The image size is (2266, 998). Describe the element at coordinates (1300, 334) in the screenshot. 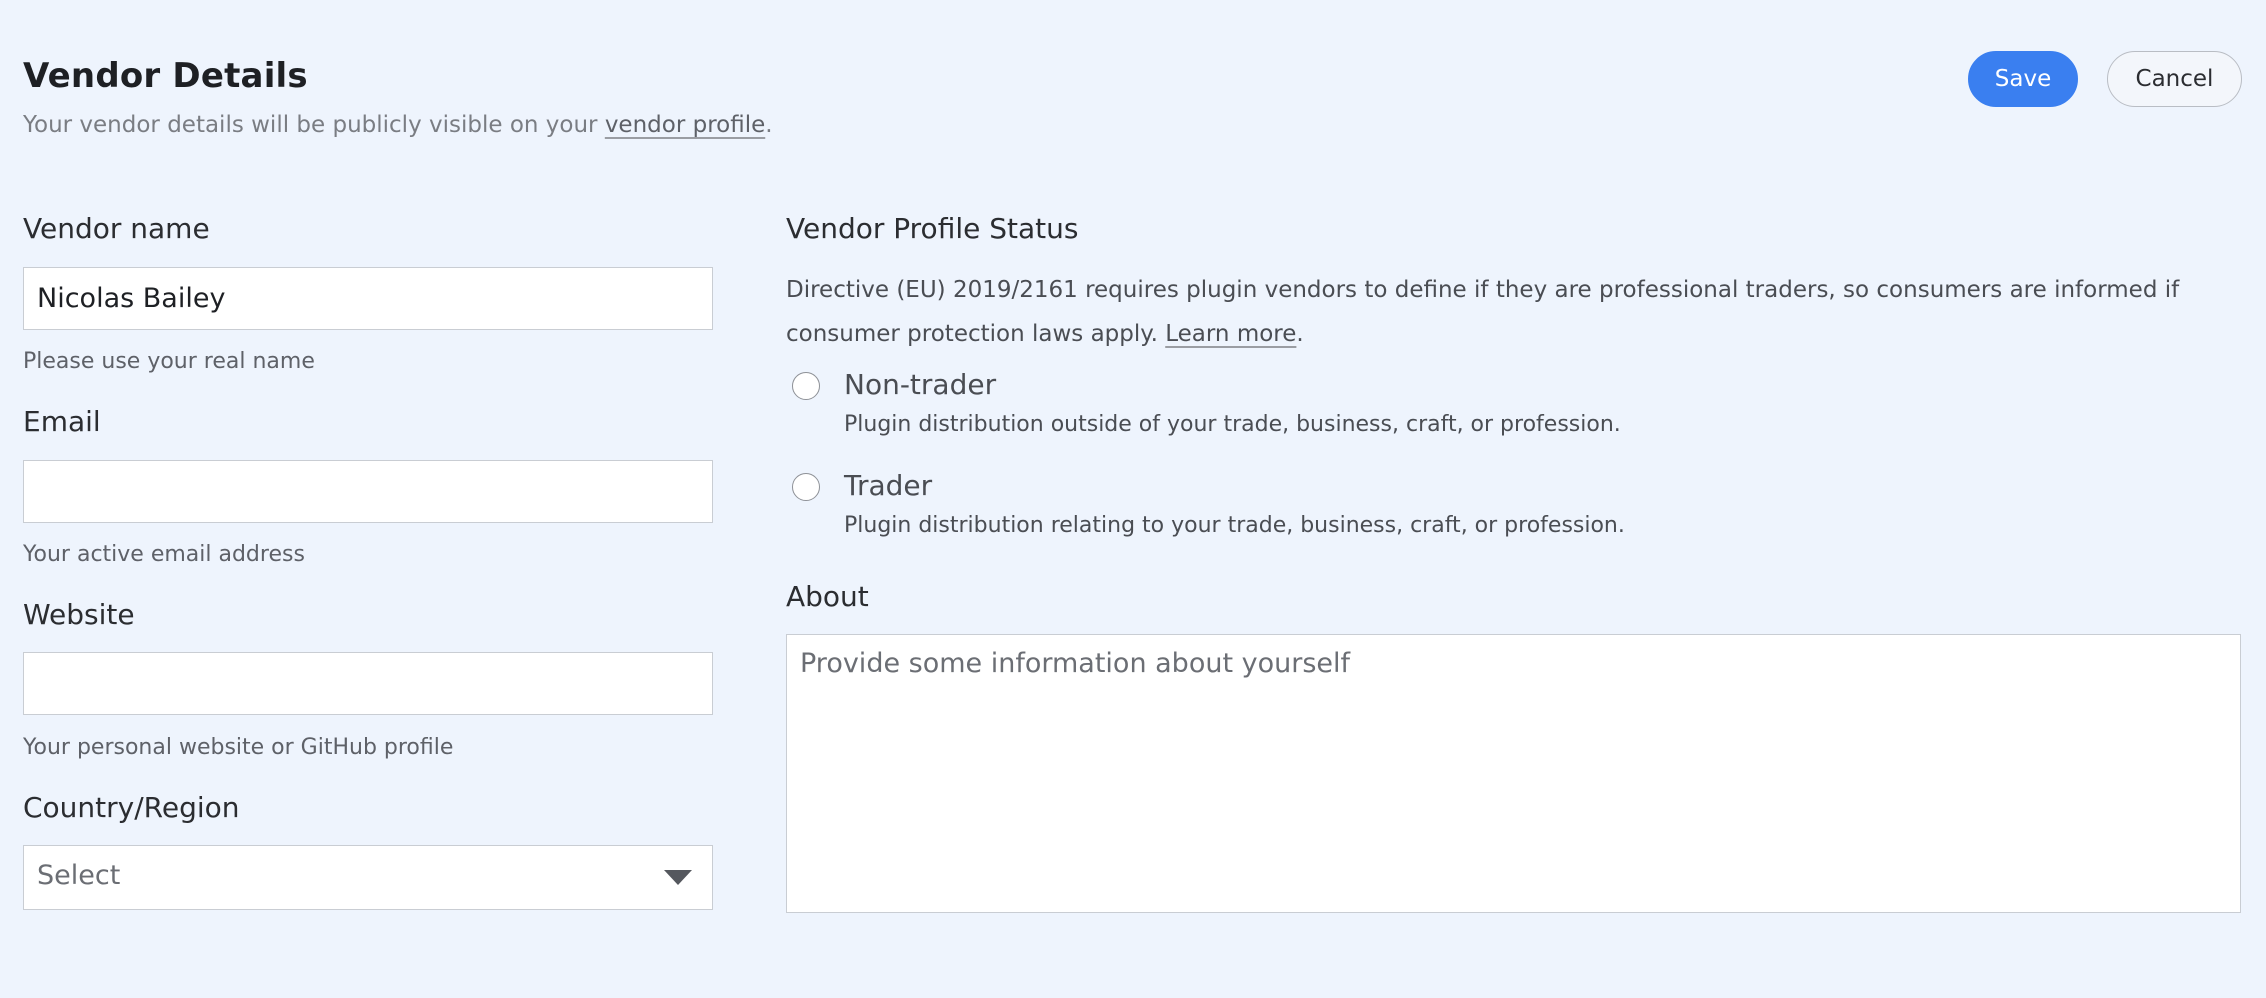

I see `directive-period: .` at that location.